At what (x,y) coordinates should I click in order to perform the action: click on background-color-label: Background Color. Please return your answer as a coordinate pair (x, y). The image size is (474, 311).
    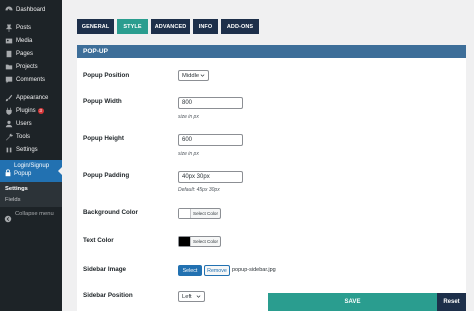
    Looking at the image, I should click on (110, 212).